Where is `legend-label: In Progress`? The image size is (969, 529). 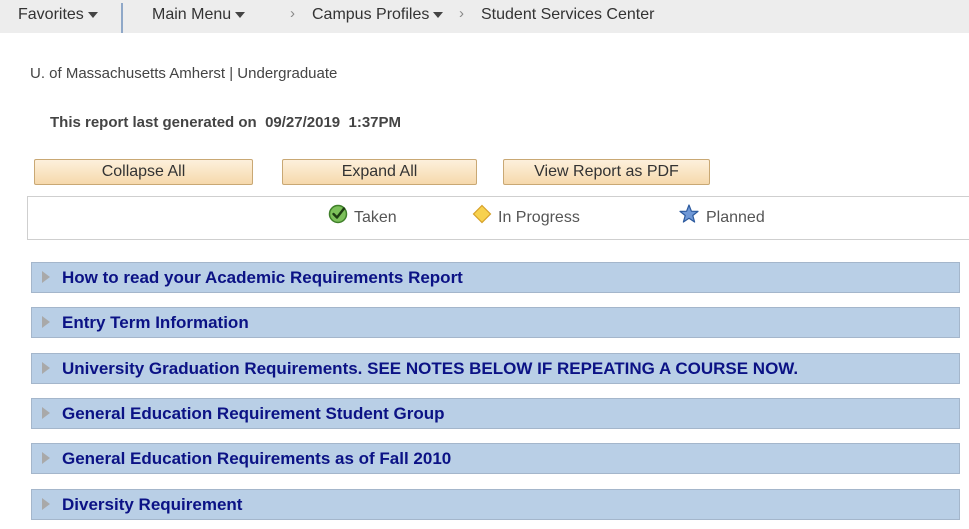 legend-label: In Progress is located at coordinates (539, 217).